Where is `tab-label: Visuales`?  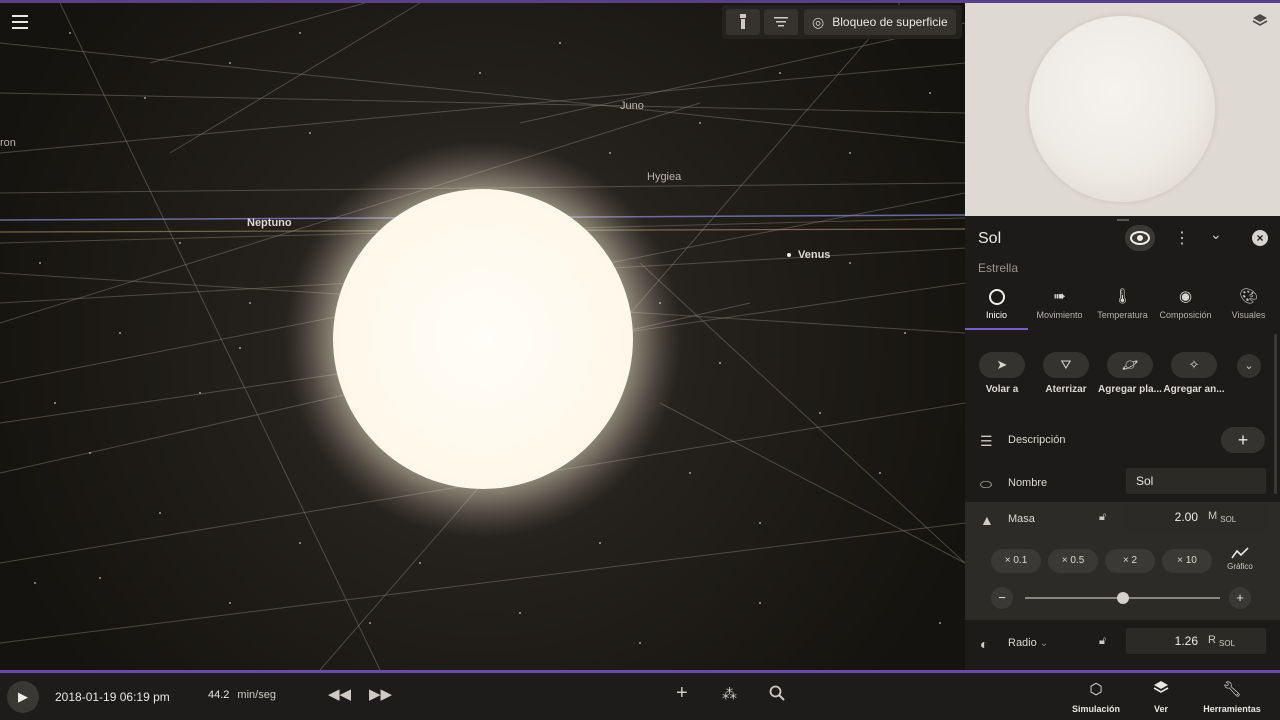
tab-label: Visuales is located at coordinates (1248, 315).